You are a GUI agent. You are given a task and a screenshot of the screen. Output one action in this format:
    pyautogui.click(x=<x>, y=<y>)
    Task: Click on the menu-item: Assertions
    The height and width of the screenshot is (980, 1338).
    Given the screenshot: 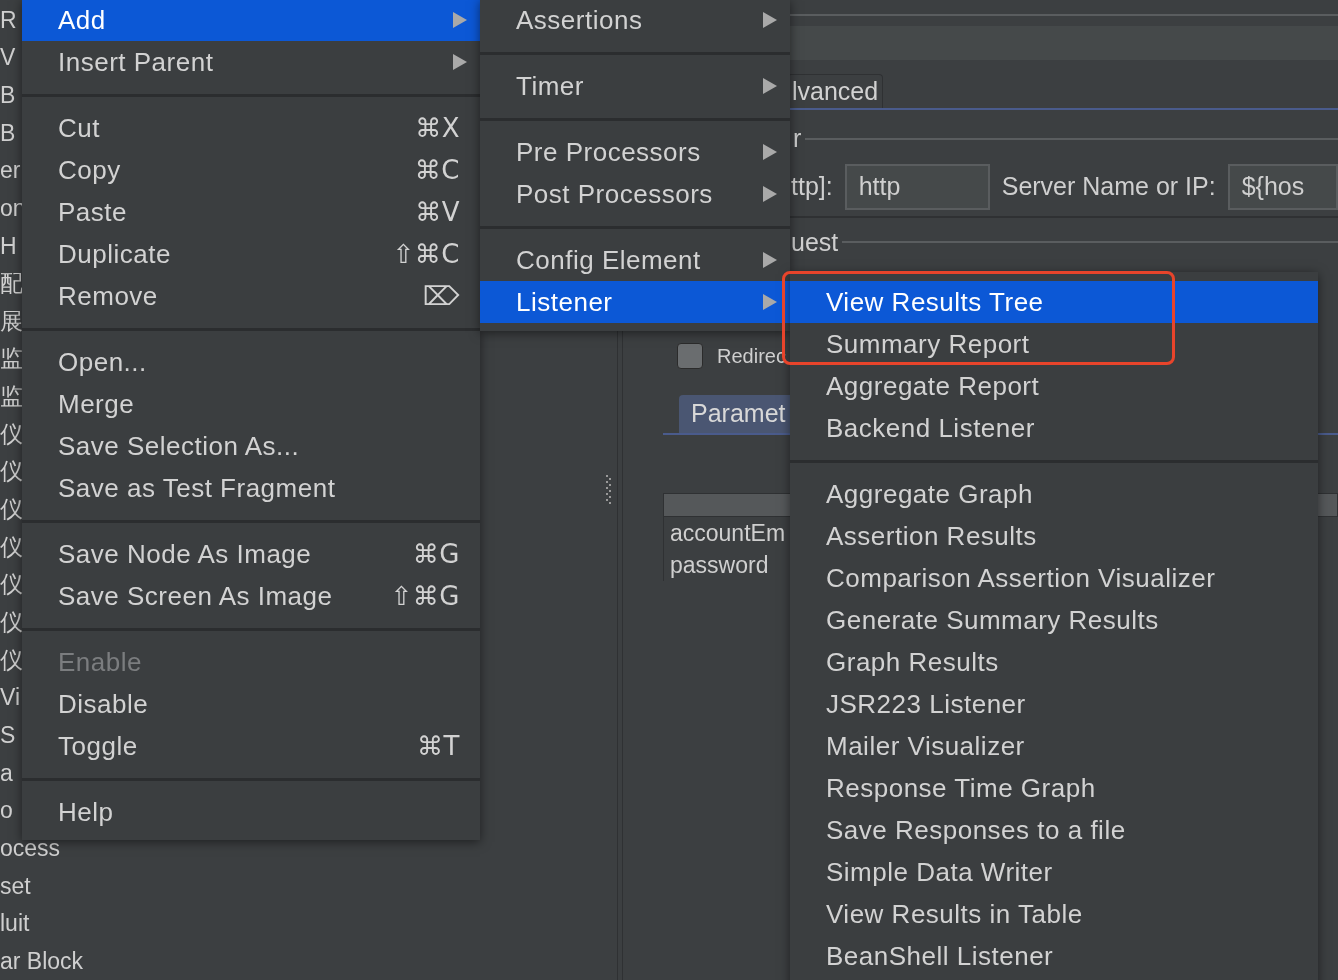 What is the action you would take?
    pyautogui.click(x=635, y=20)
    